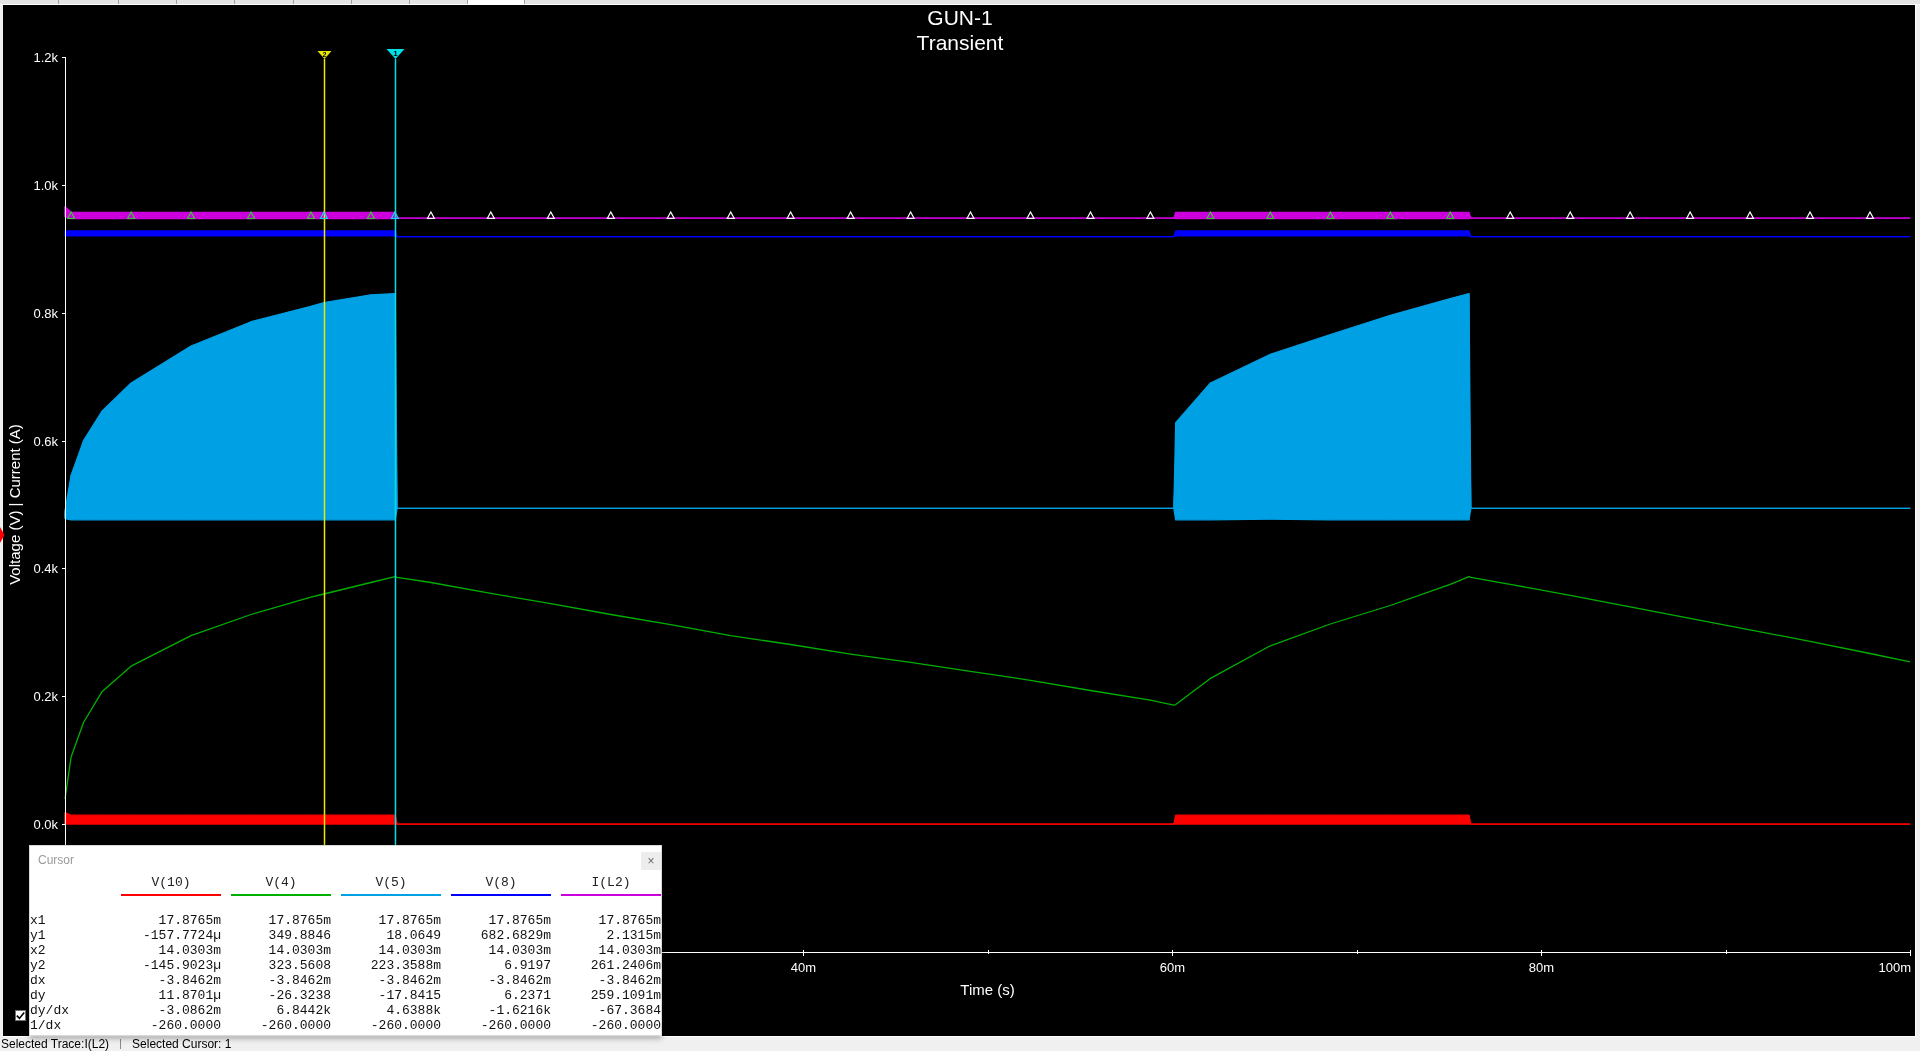 This screenshot has width=1920, height=1051. Describe the element at coordinates (38, 965) in the screenshot. I see `row-label: y2` at that location.